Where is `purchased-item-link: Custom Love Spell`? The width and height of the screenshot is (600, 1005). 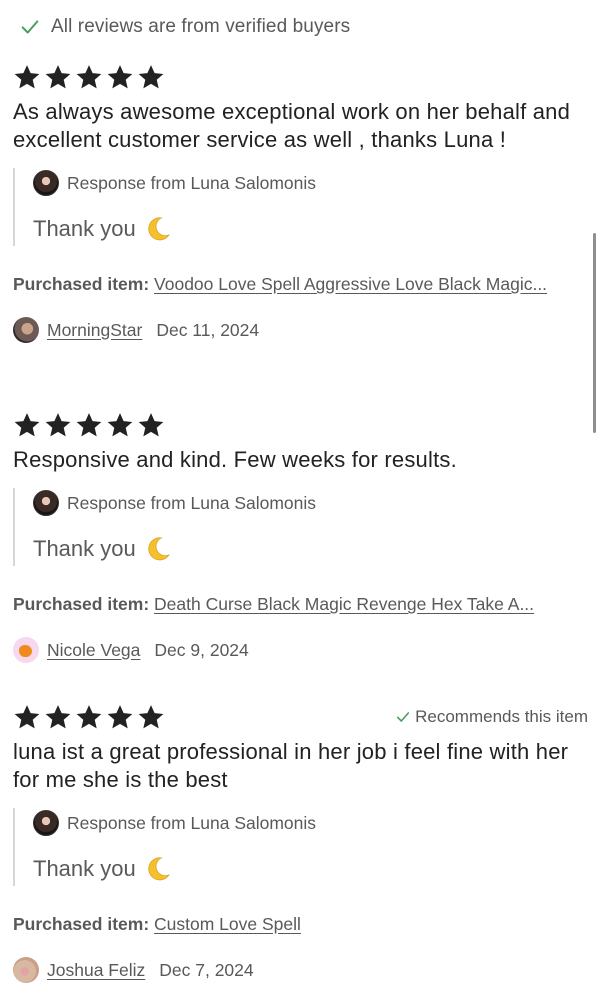
purchased-item-link: Custom Love Spell is located at coordinates (227, 924).